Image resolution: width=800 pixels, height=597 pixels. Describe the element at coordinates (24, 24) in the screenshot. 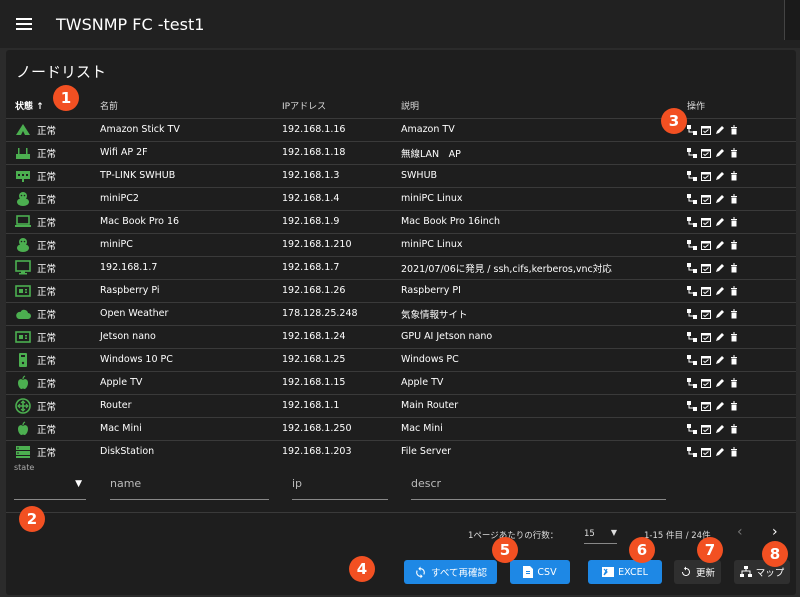

I see `hamburger-menu-icon` at that location.